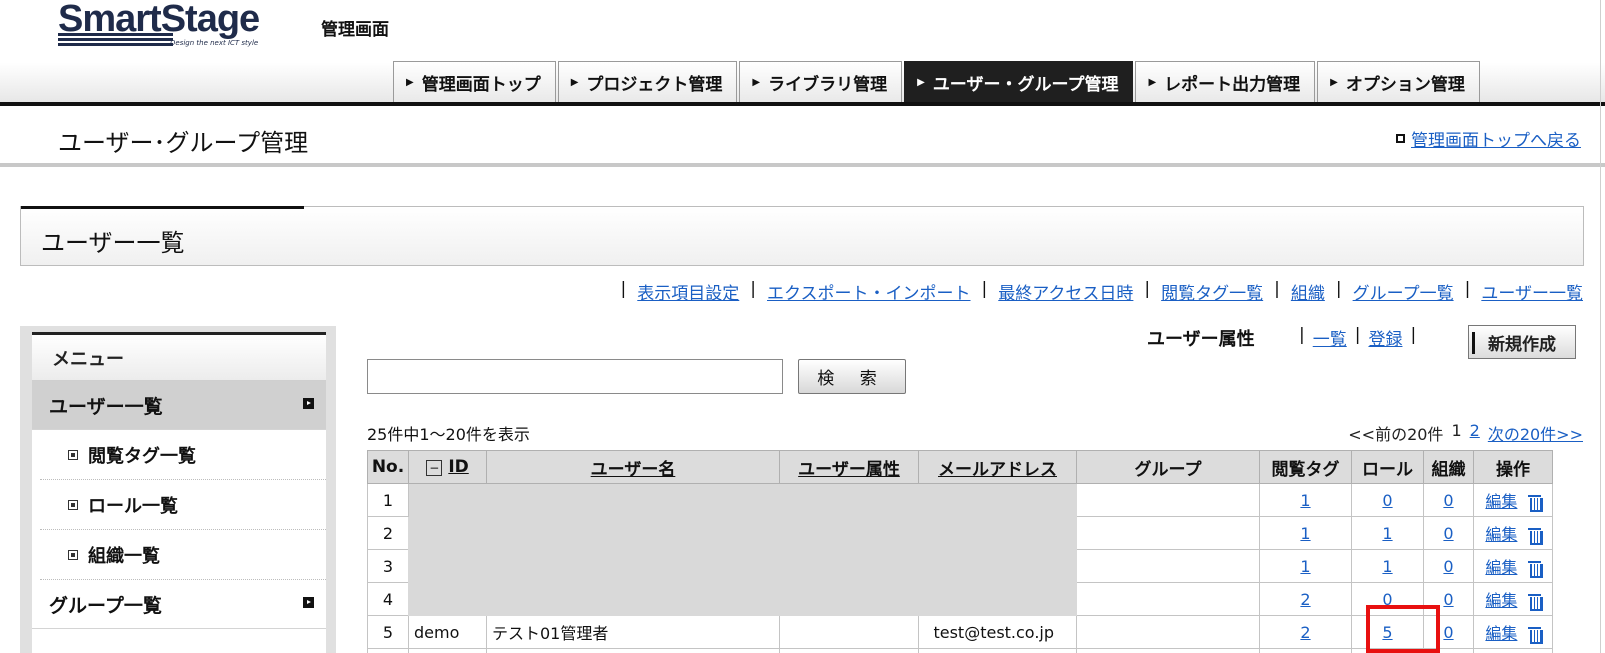  Describe the element at coordinates (849, 470) in the screenshot. I see `sort-by-attr-link: ユーザー属性` at that location.